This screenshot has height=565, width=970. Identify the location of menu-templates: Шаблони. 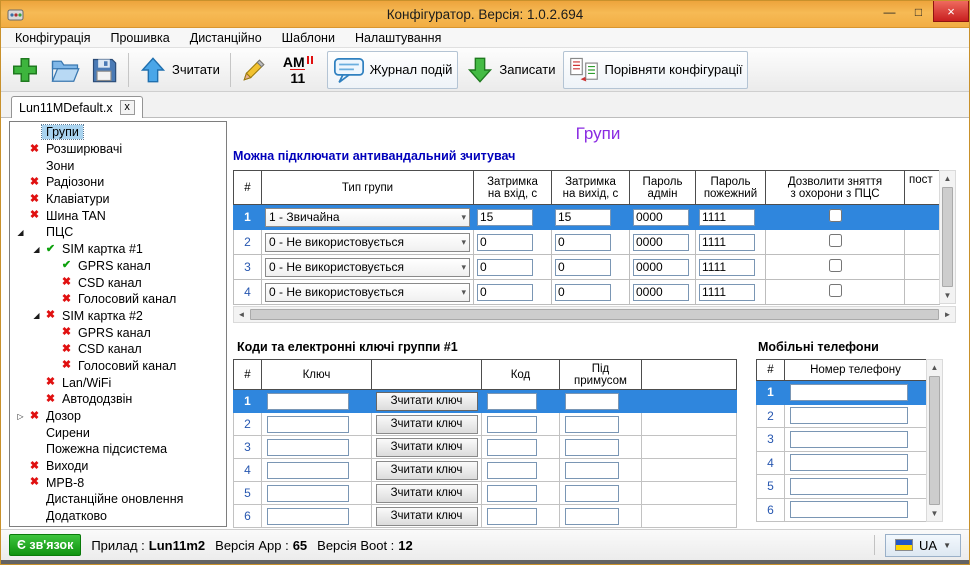
(308, 38).